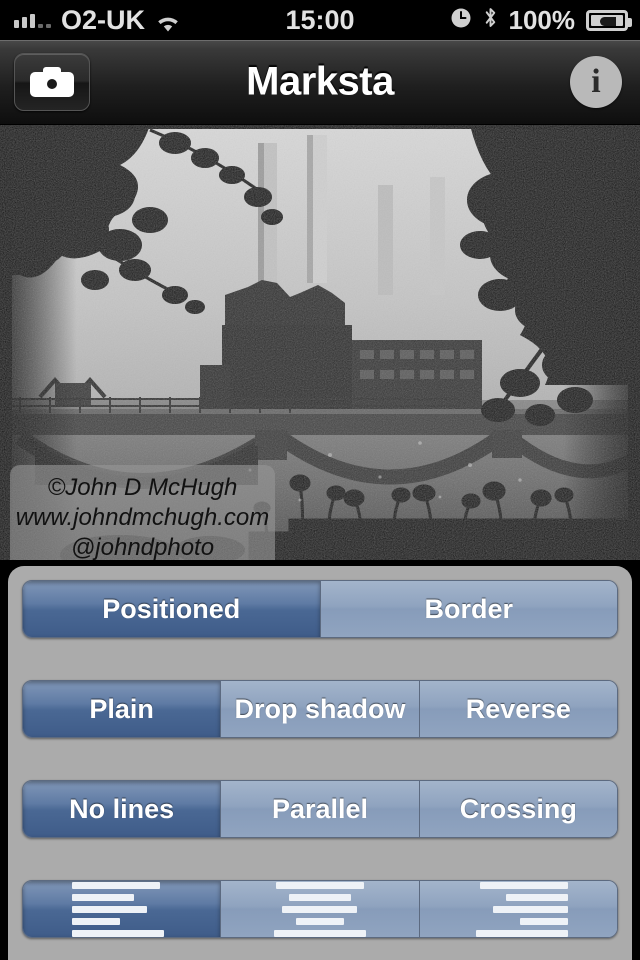  I want to click on segment-align-center, so click(320, 909).